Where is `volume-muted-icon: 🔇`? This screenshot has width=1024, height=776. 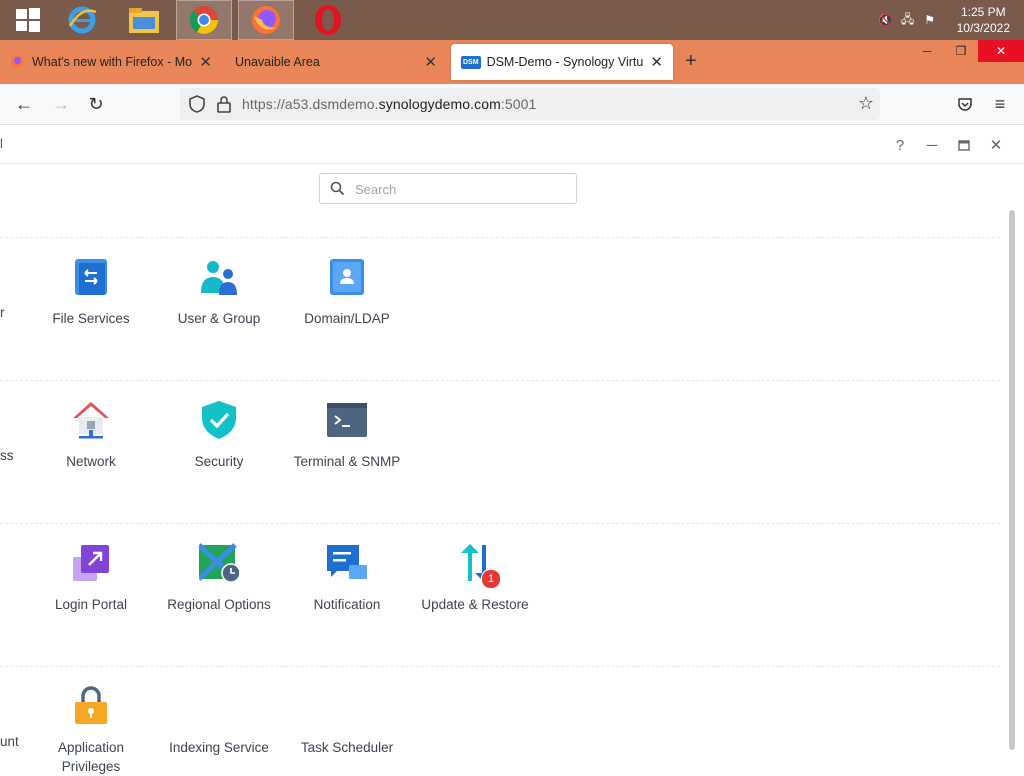
volume-muted-icon: 🔇 is located at coordinates (886, 20).